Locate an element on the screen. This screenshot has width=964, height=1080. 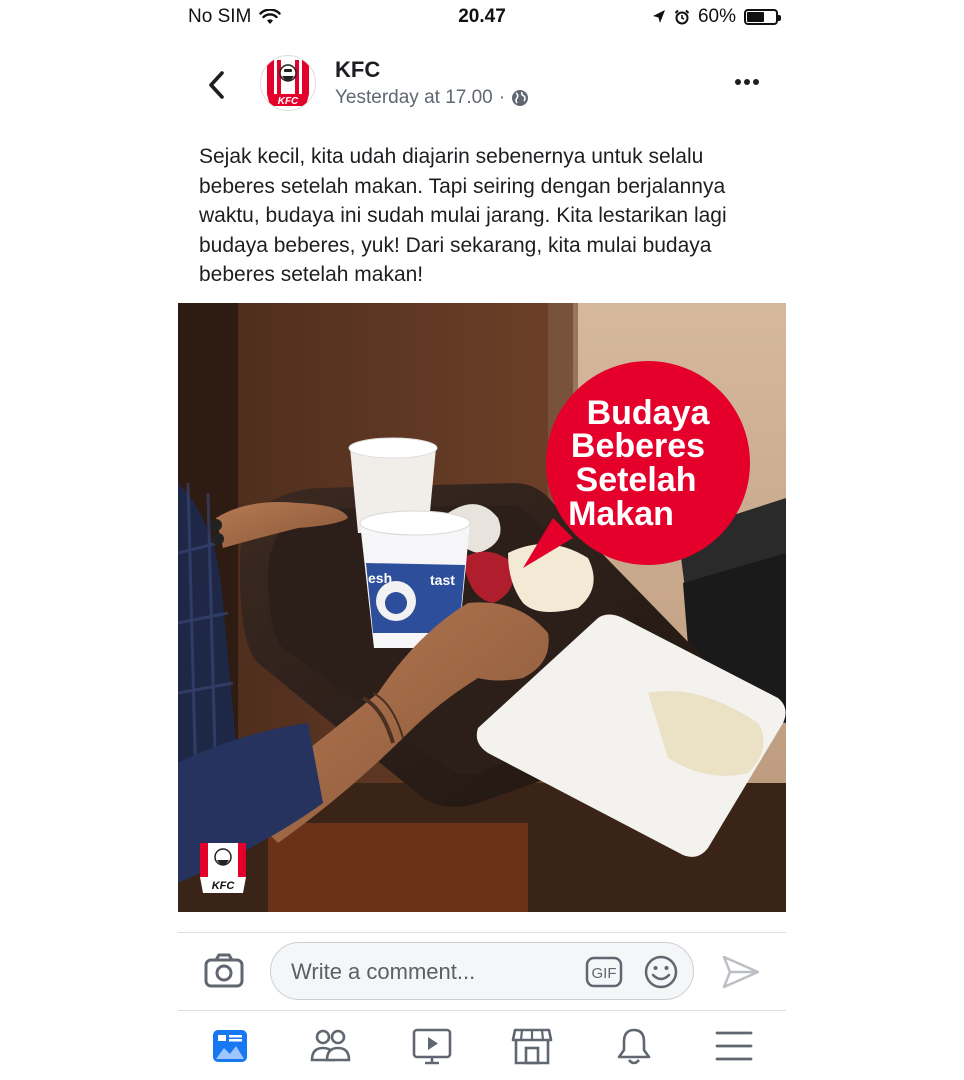
tab-friends is located at coordinates (330, 1046).